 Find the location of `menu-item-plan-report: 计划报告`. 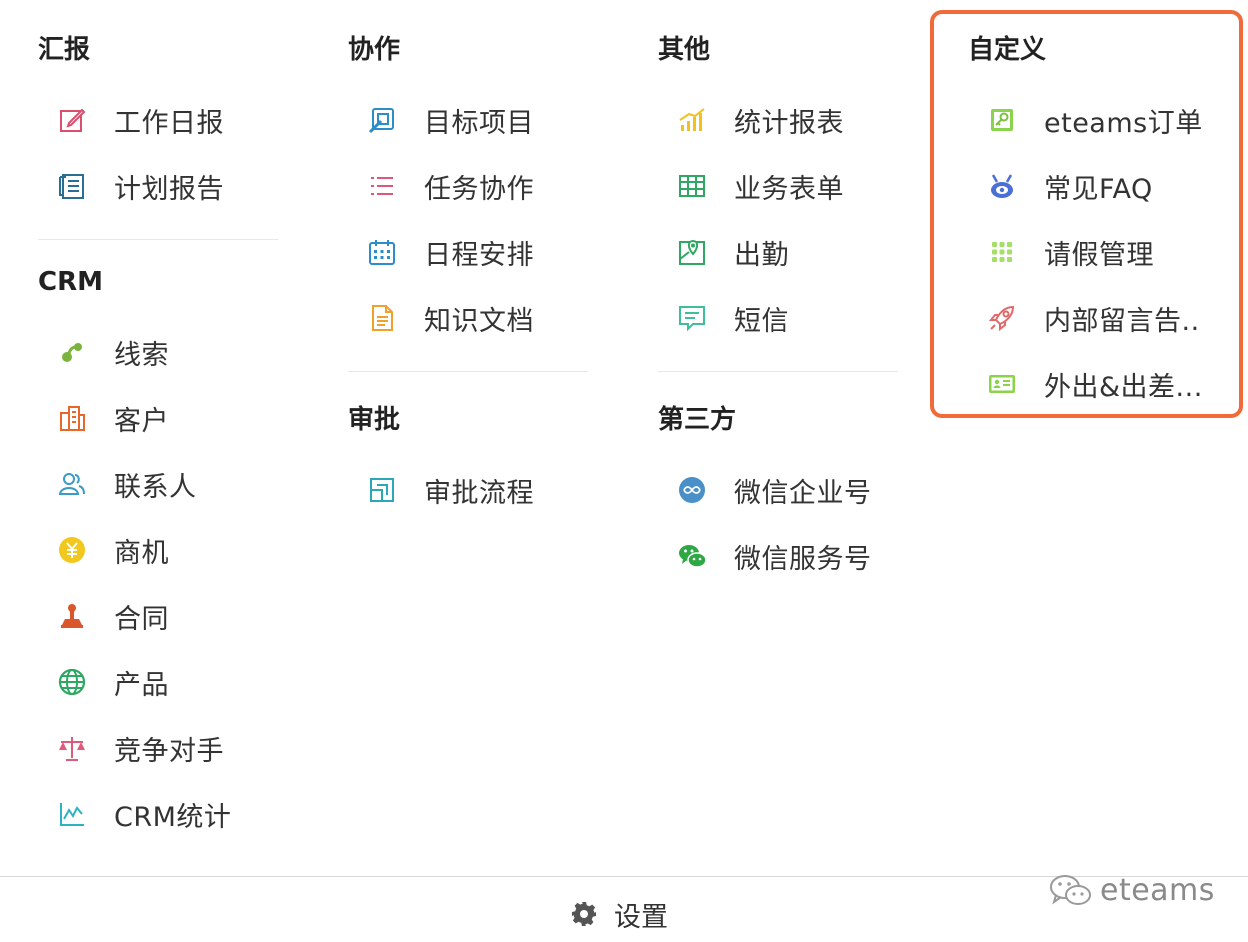

menu-item-plan-report: 计划报告 is located at coordinates (158, 186).